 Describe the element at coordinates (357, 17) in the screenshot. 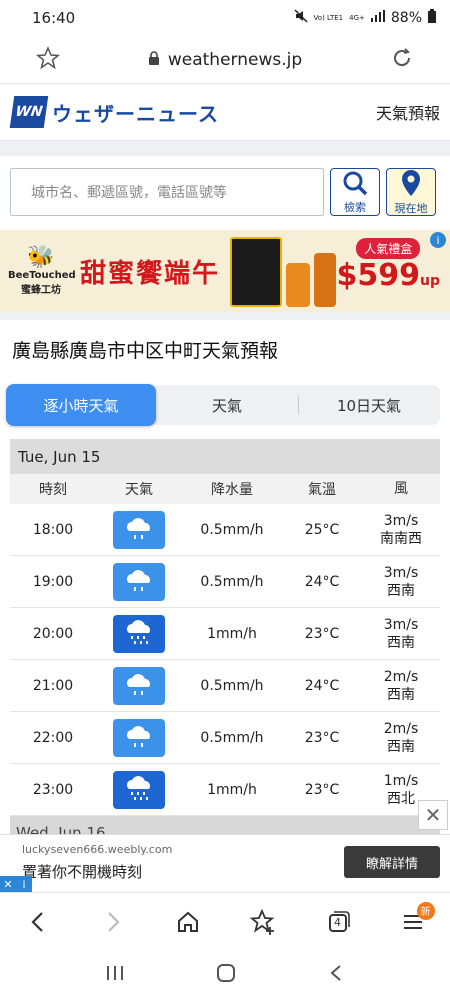

I see `network-gen: 4G+` at that location.